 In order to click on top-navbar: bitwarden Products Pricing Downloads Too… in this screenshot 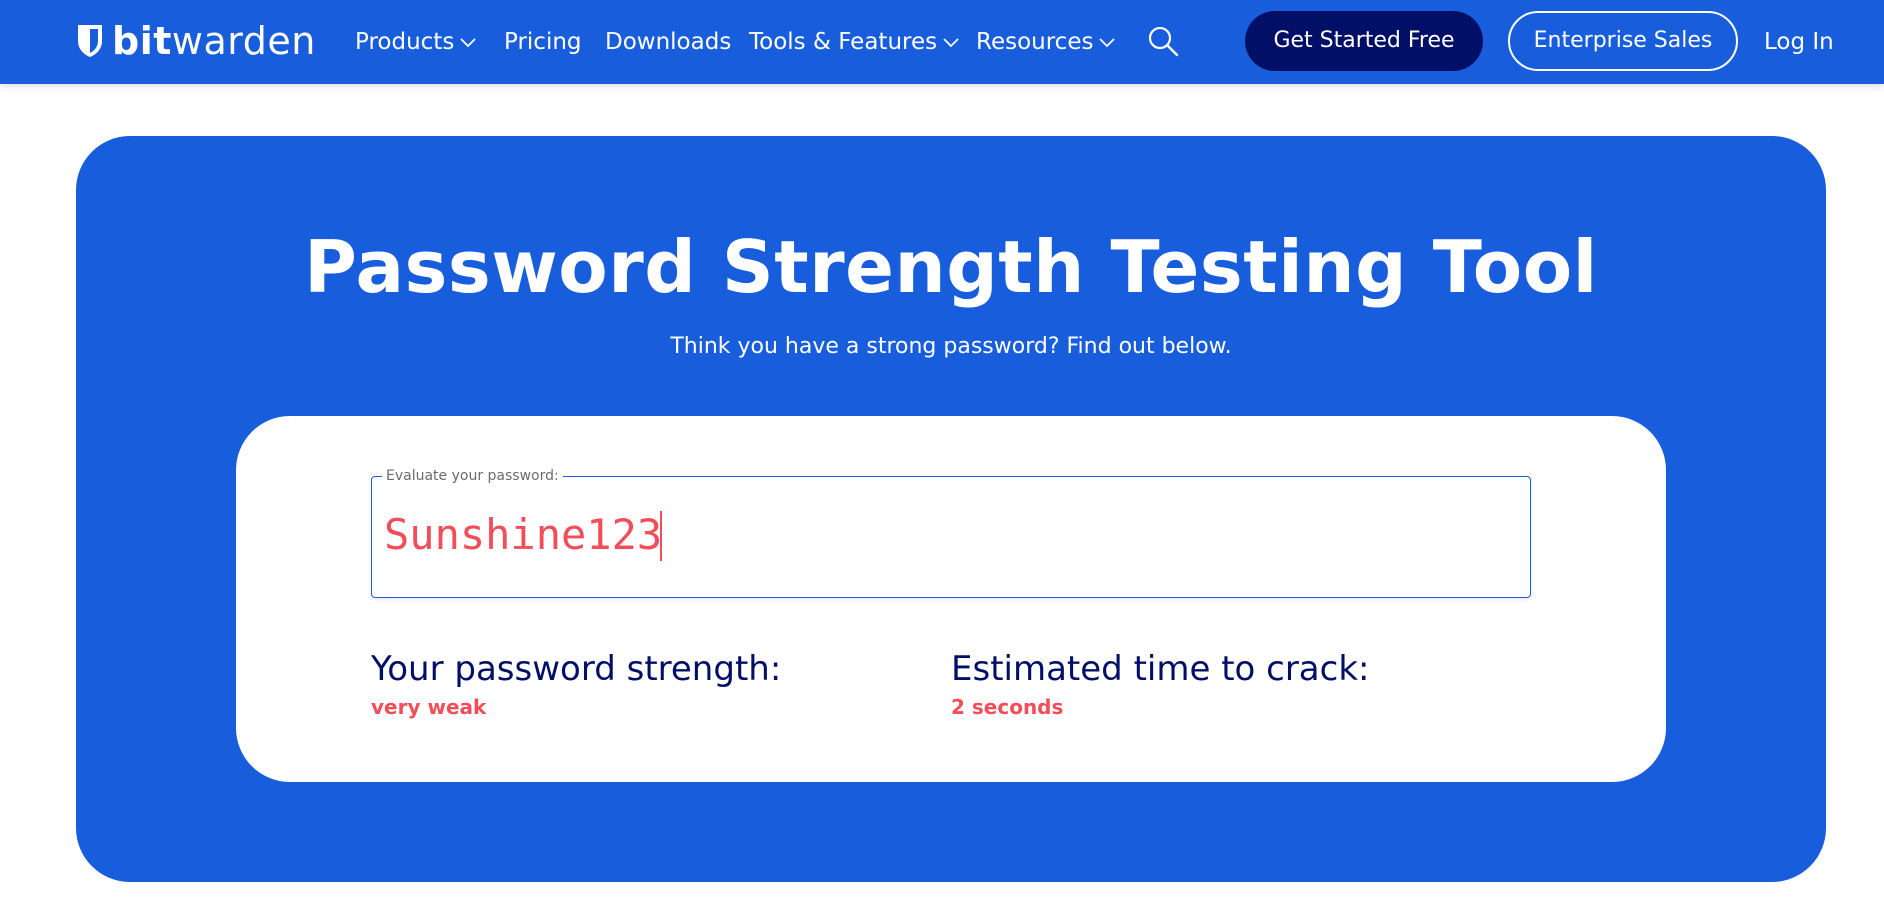, I will do `click(942, 42)`.